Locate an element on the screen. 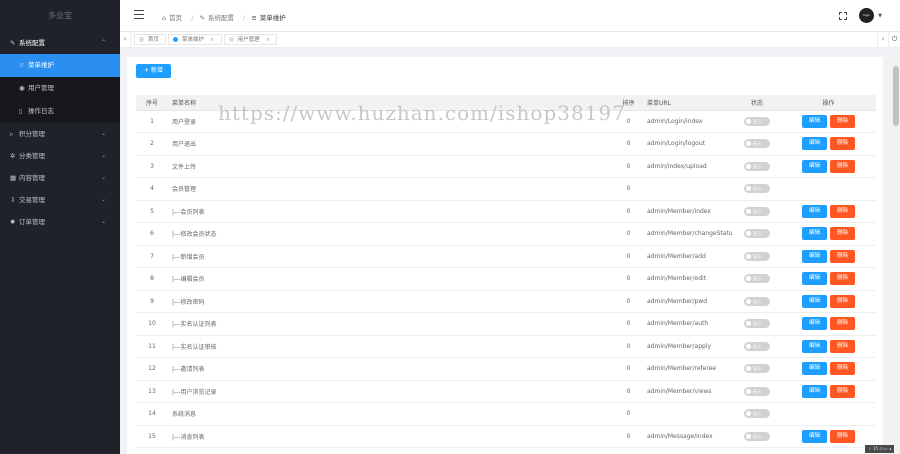 Image resolution: width=900 pixels, height=454 pixels. sidebar-item-label: 订单管理 is located at coordinates (32, 222).